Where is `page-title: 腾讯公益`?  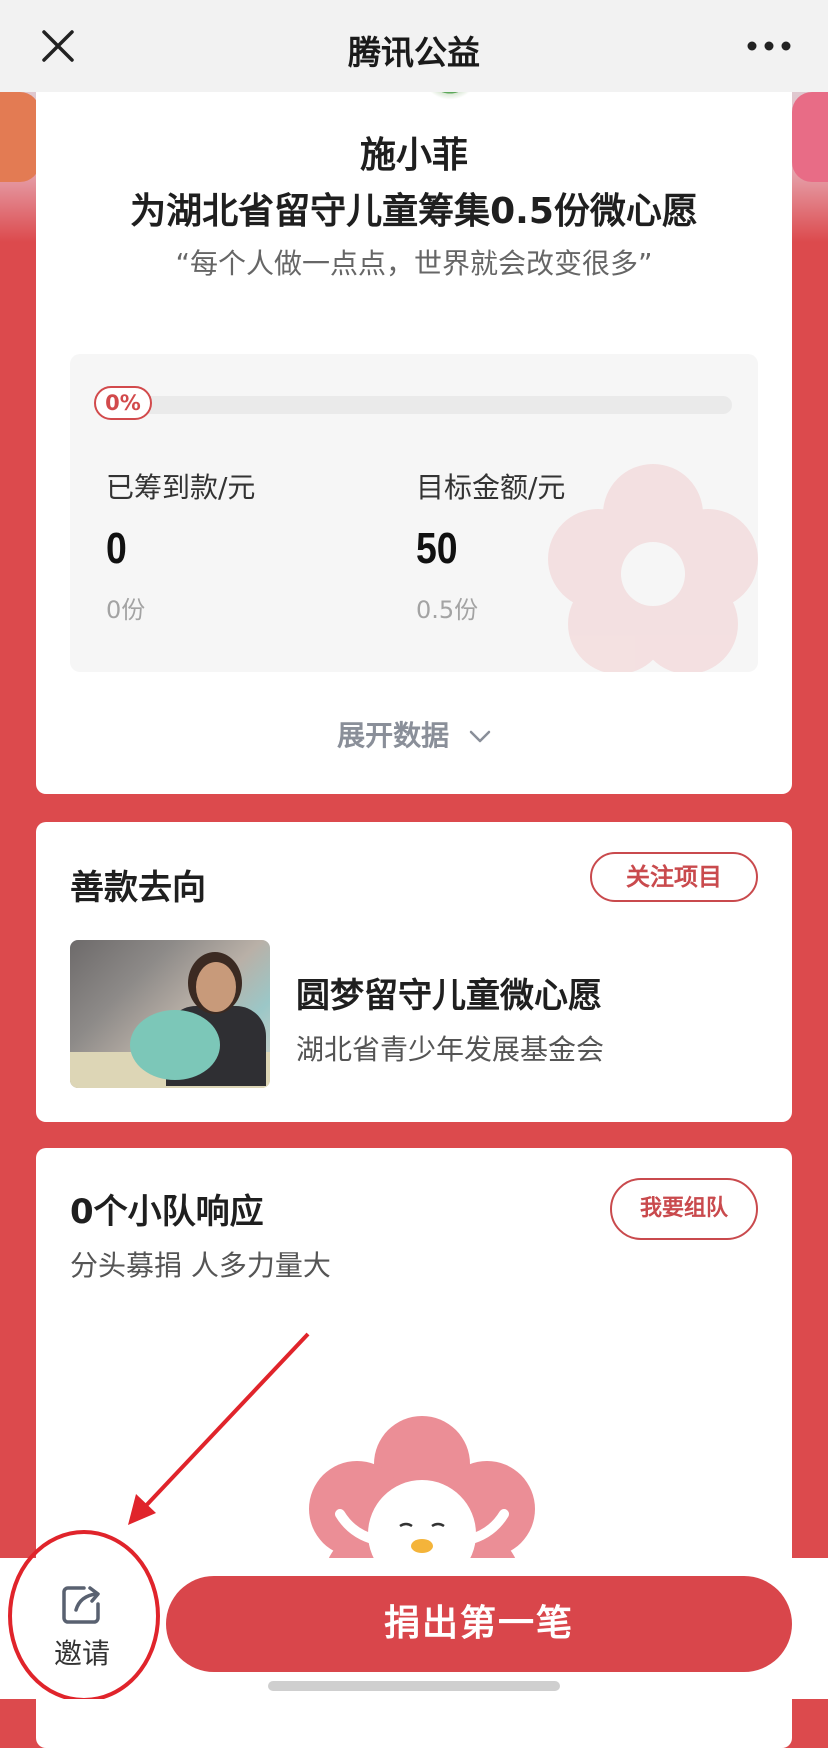 page-title: 腾讯公益 is located at coordinates (414, 52).